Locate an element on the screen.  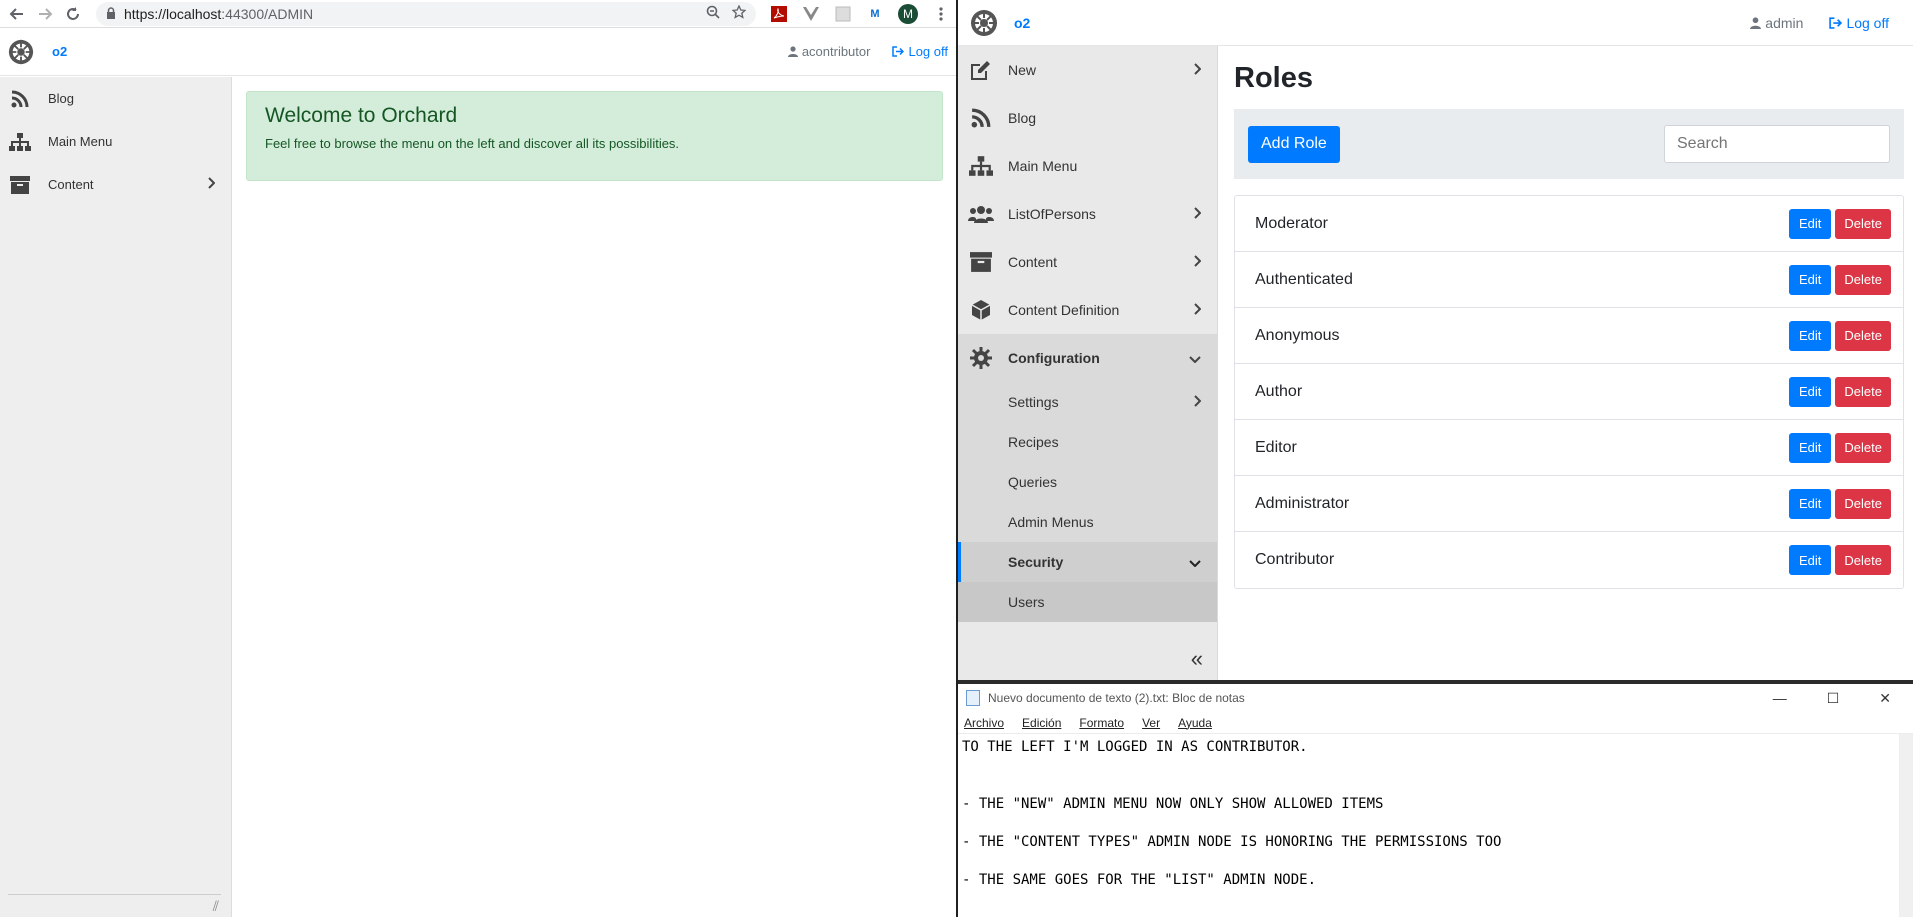
sidebar-item-new: New is located at coordinates (1087, 70).